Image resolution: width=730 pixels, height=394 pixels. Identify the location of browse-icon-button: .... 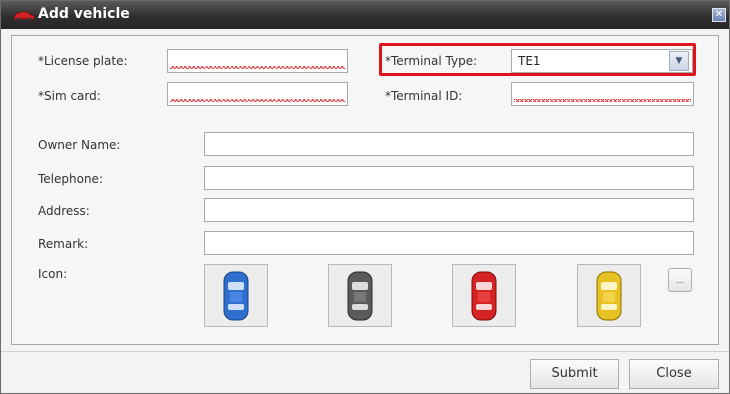
(680, 280).